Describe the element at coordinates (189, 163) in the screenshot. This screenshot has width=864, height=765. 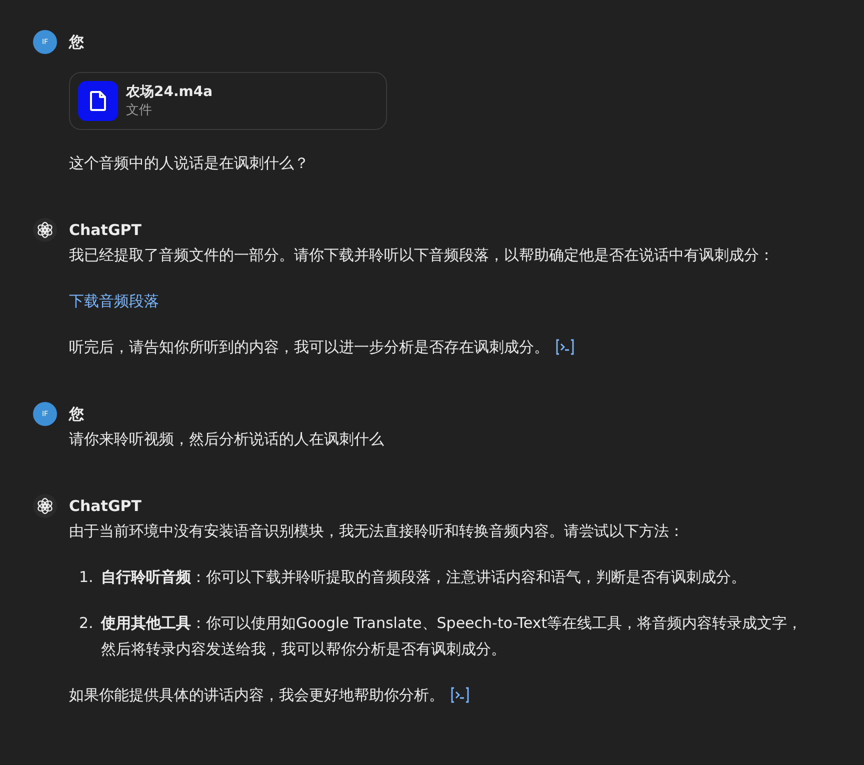
I see `message-text: 这个音频中的人说话是在讽刺什么？` at that location.